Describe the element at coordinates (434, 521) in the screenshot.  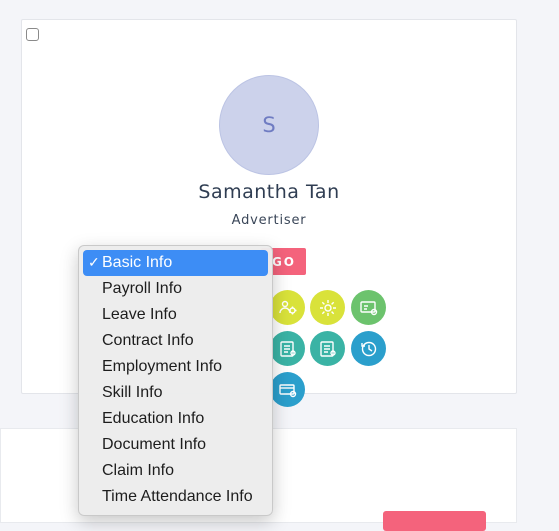
I see `action-button` at that location.